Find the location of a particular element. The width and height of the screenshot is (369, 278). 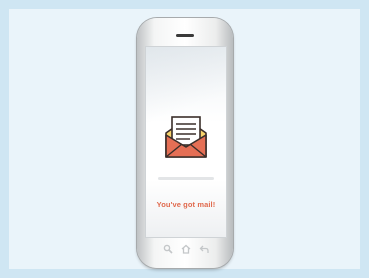

mail-envelope-icon is located at coordinates (186, 137).